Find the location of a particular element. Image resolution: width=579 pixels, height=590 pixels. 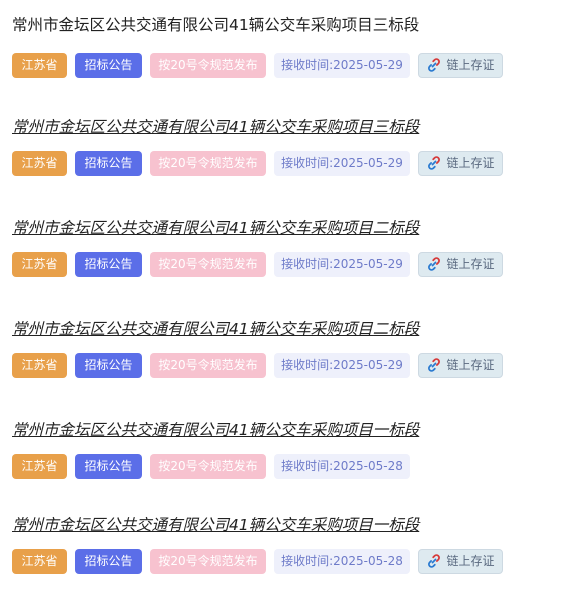

tag-row: 江苏省 招标公告 按20号令规范发布 接收时间:2025-05-28 is located at coordinates (215, 466).